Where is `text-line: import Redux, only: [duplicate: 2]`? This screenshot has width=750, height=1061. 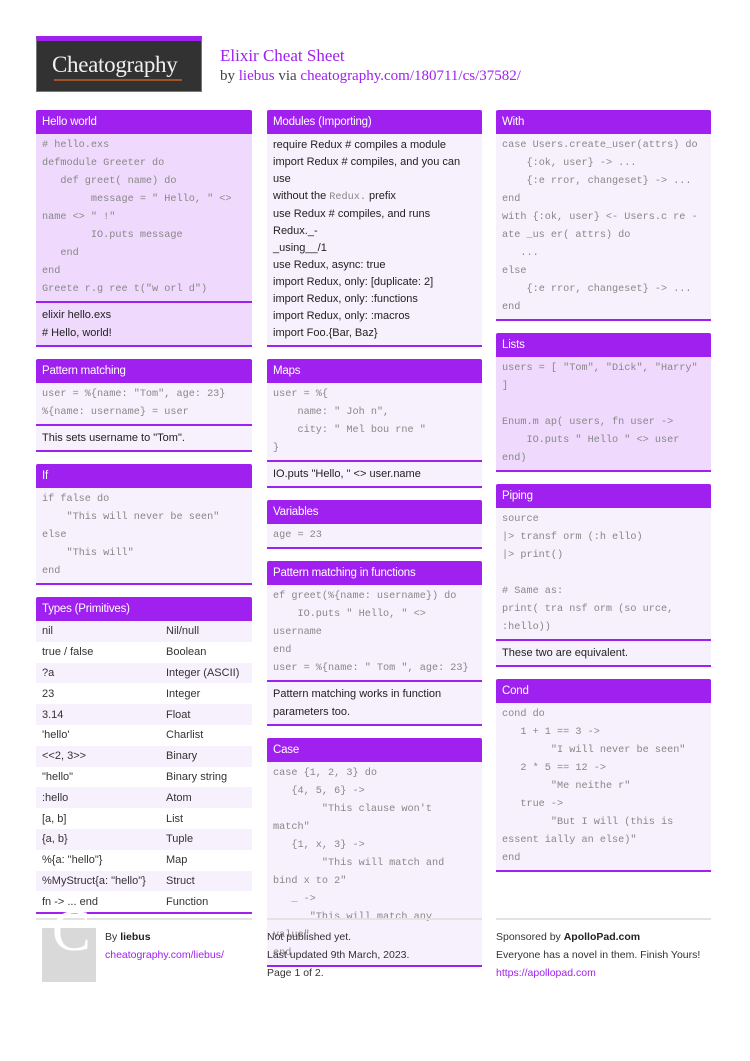 text-line: import Redux, only: [duplicate: 2] is located at coordinates (353, 282).